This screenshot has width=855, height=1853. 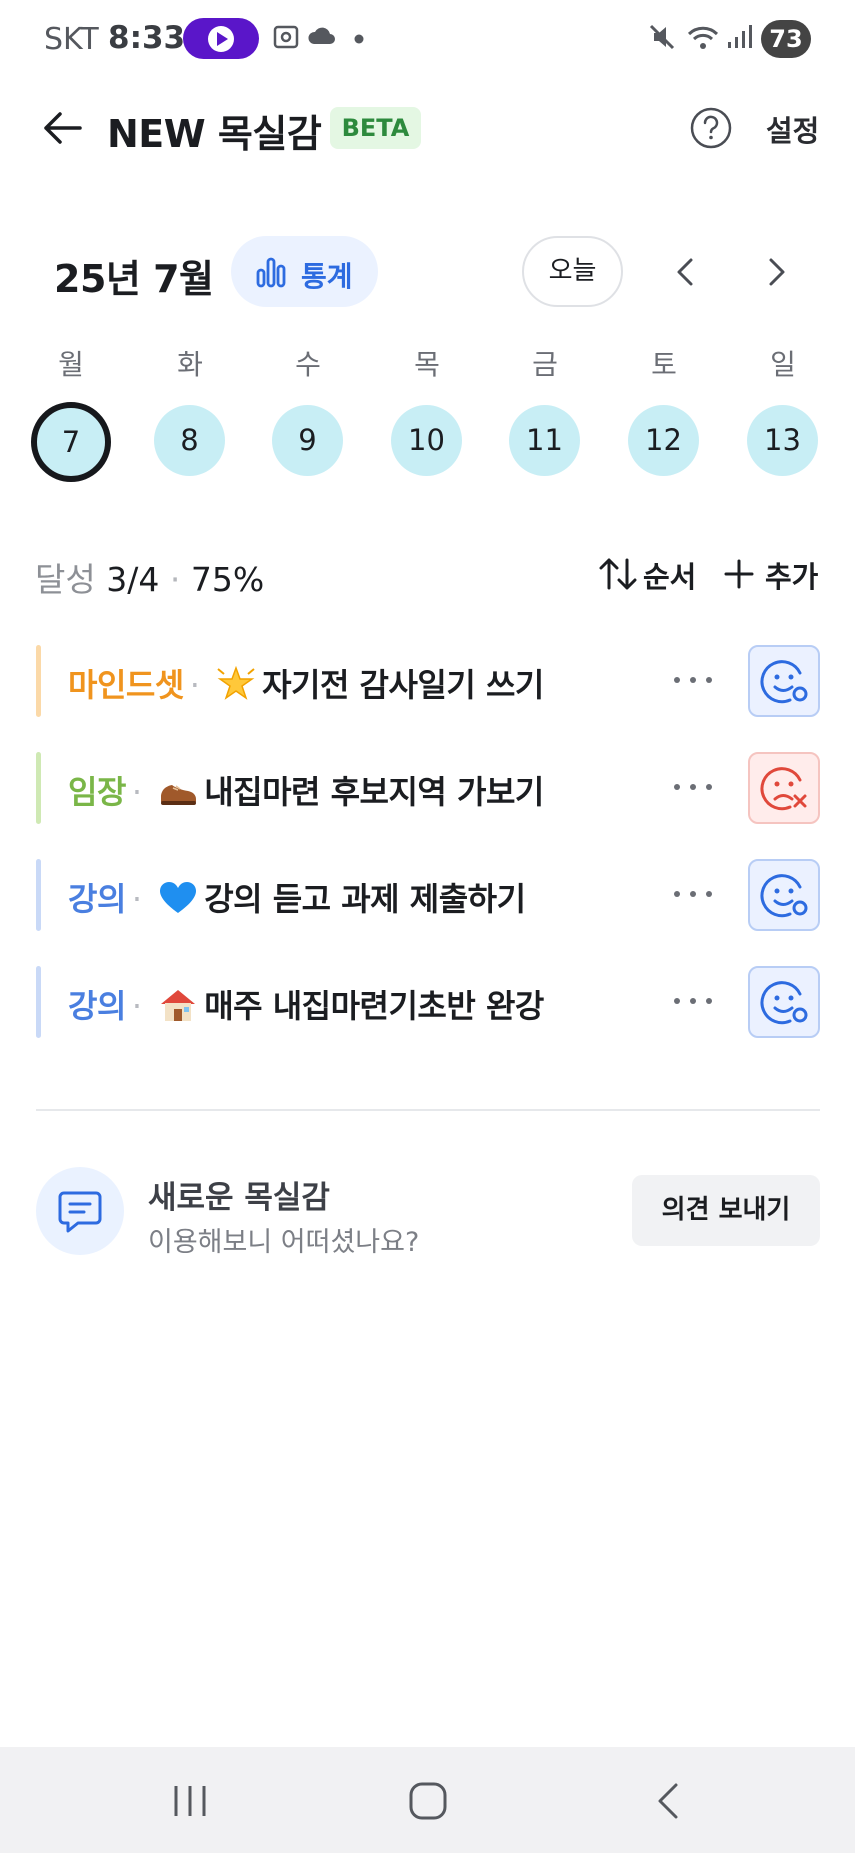 I want to click on media-play-indicator-icon, so click(x=221, y=38).